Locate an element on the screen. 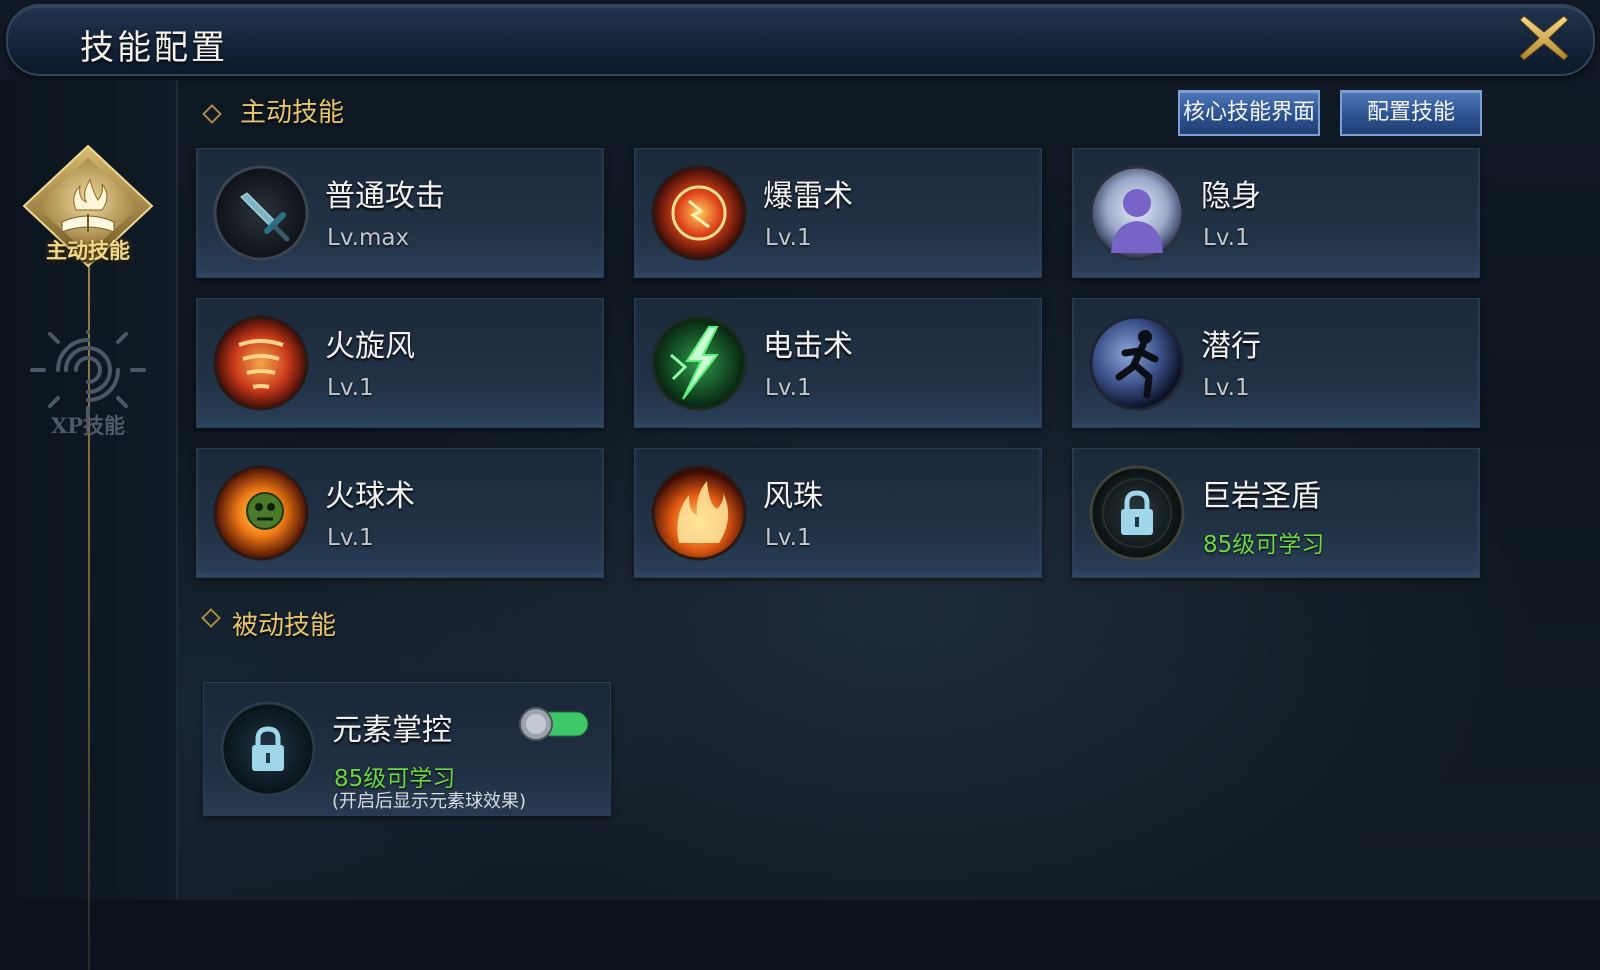  skill-name: 风珠 is located at coordinates (793, 496).